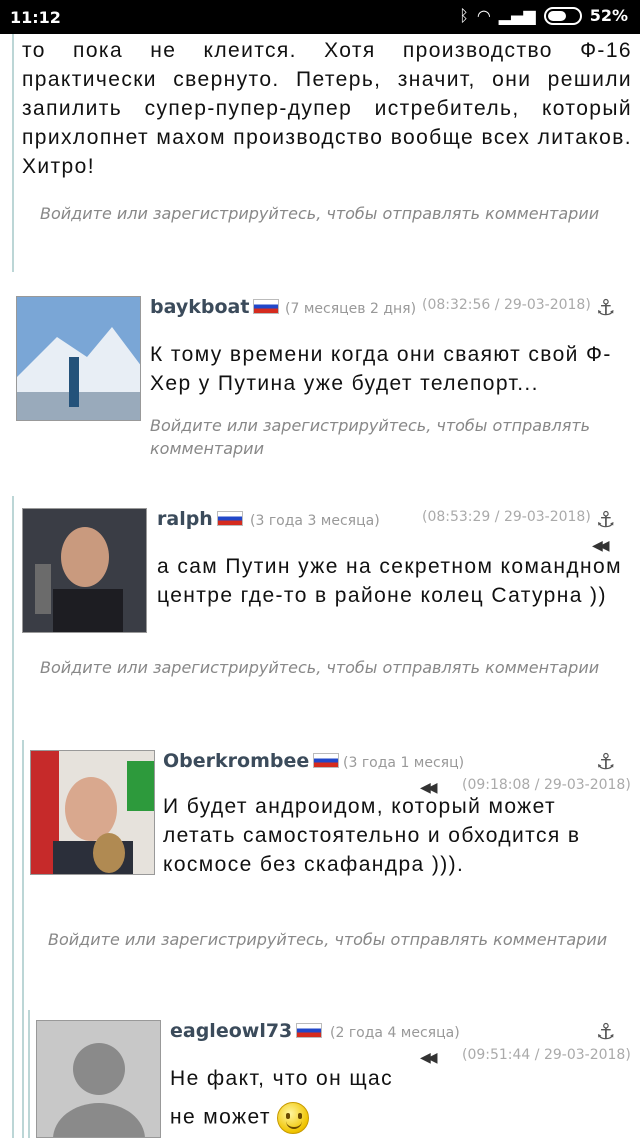  I want to click on status-time: 11:12, so click(35, 17).